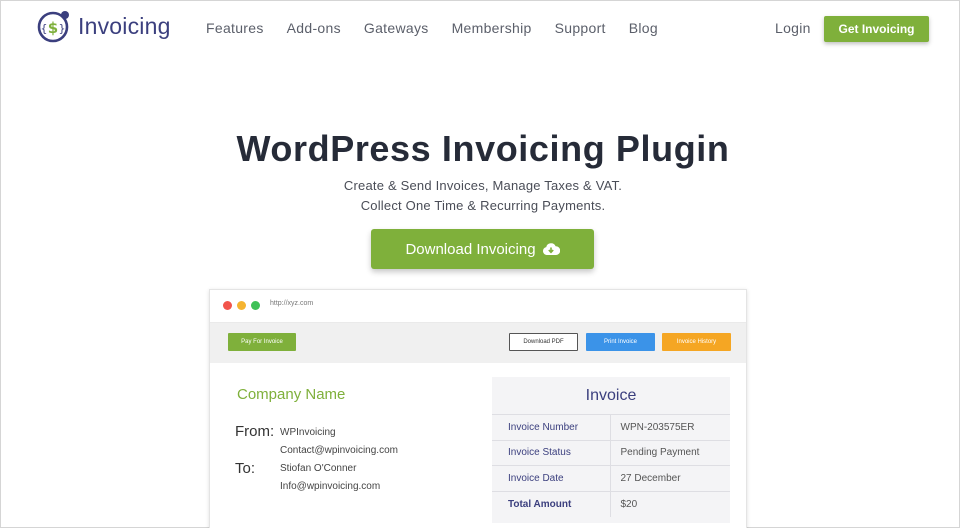  Describe the element at coordinates (670, 503) in the screenshot. I see `row-value: $20` at that location.